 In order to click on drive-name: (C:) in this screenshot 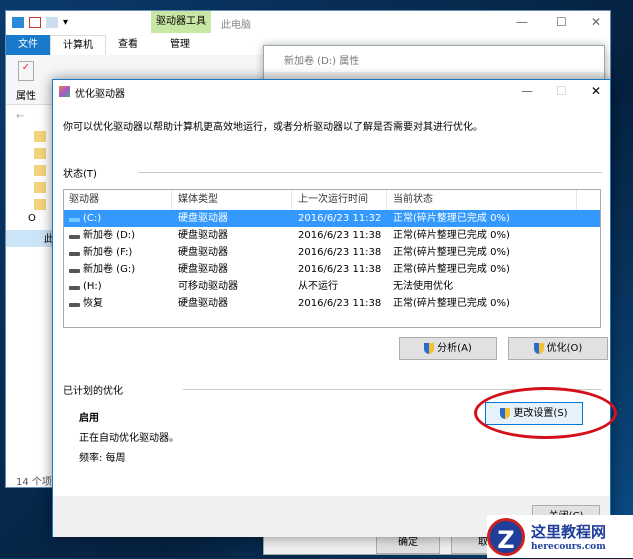, I will do `click(92, 218)`.